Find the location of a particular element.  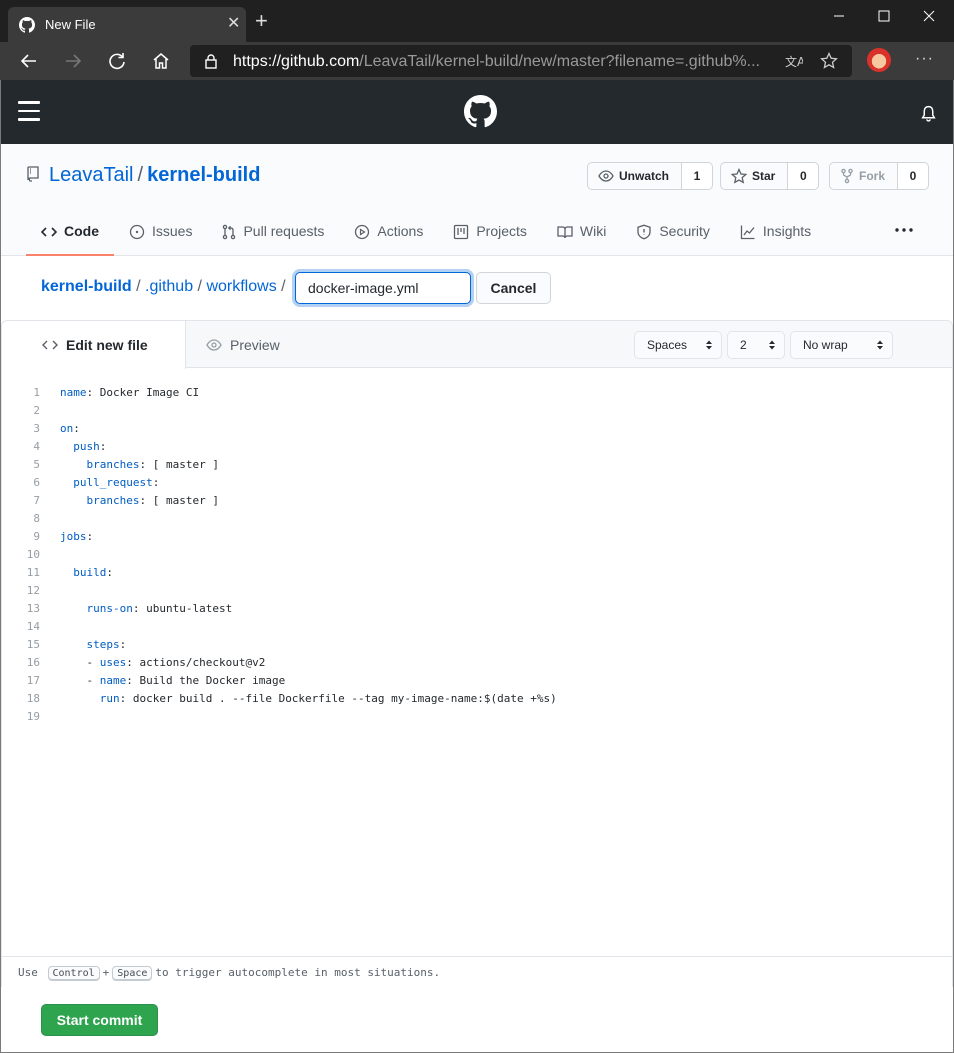

line-number: 13 is located at coordinates (33, 608).